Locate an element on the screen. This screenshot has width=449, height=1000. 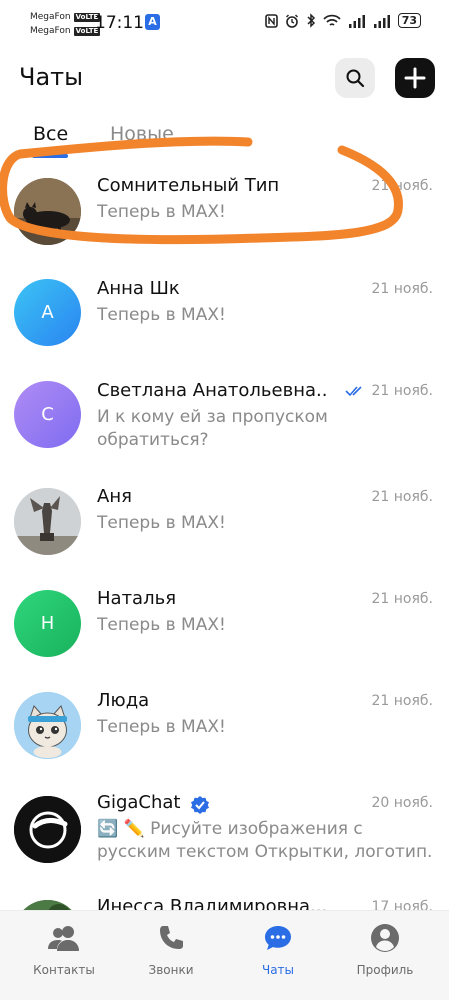
plus-icon is located at coordinates (415, 78).